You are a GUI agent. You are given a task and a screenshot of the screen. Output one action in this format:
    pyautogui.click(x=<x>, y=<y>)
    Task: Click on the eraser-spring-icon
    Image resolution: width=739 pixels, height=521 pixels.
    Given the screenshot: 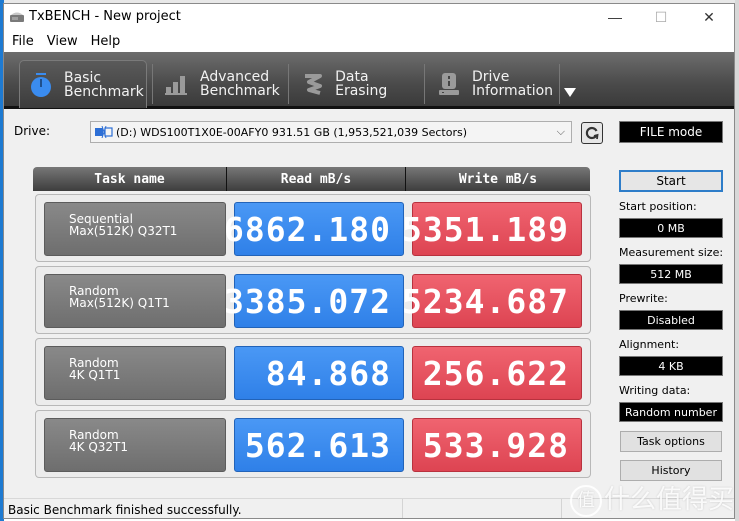 What is the action you would take?
    pyautogui.click(x=312, y=84)
    